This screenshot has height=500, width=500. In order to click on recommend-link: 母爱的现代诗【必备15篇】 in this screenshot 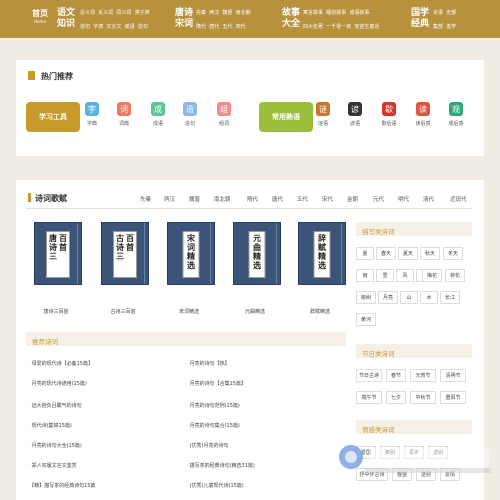, I will do `click(60, 363)`.